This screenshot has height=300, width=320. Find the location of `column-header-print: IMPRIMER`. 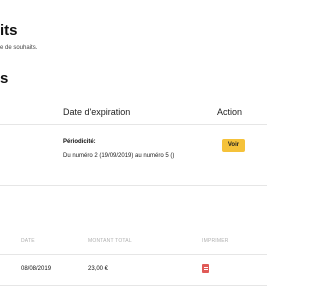

column-header-print: IMPRIMER is located at coordinates (215, 241).